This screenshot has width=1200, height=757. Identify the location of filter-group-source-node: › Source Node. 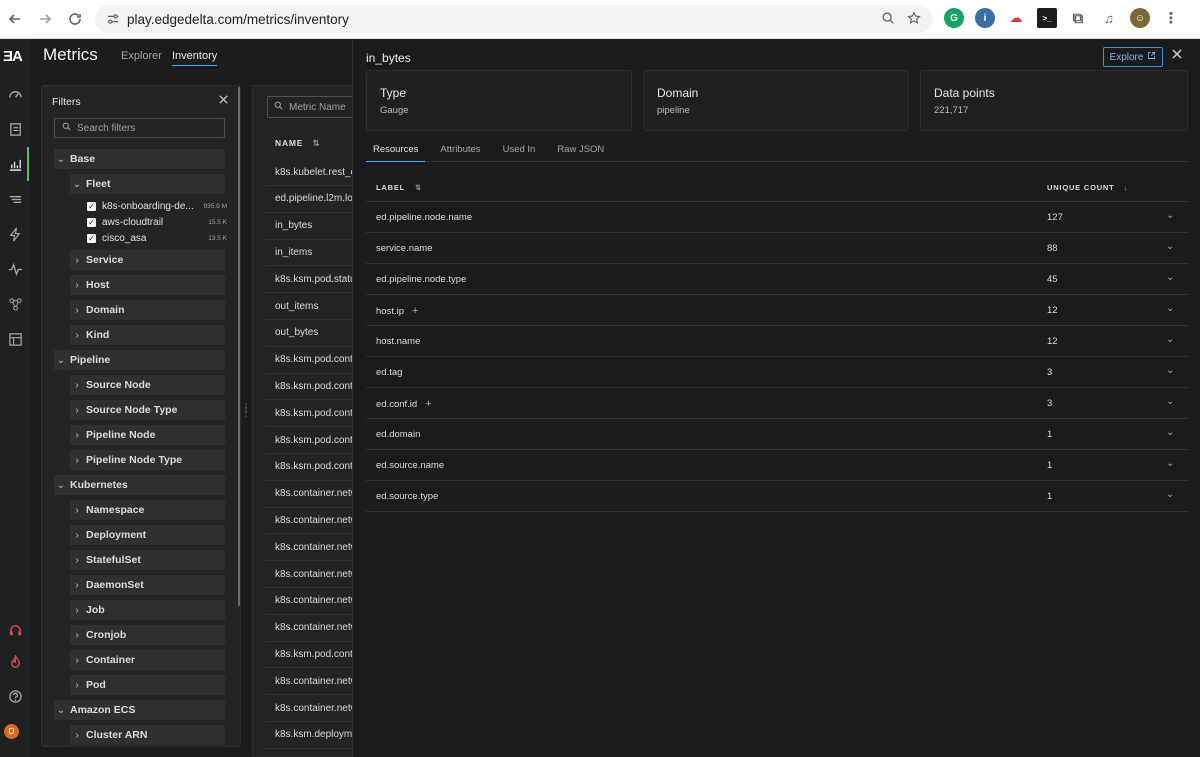
(147, 385).